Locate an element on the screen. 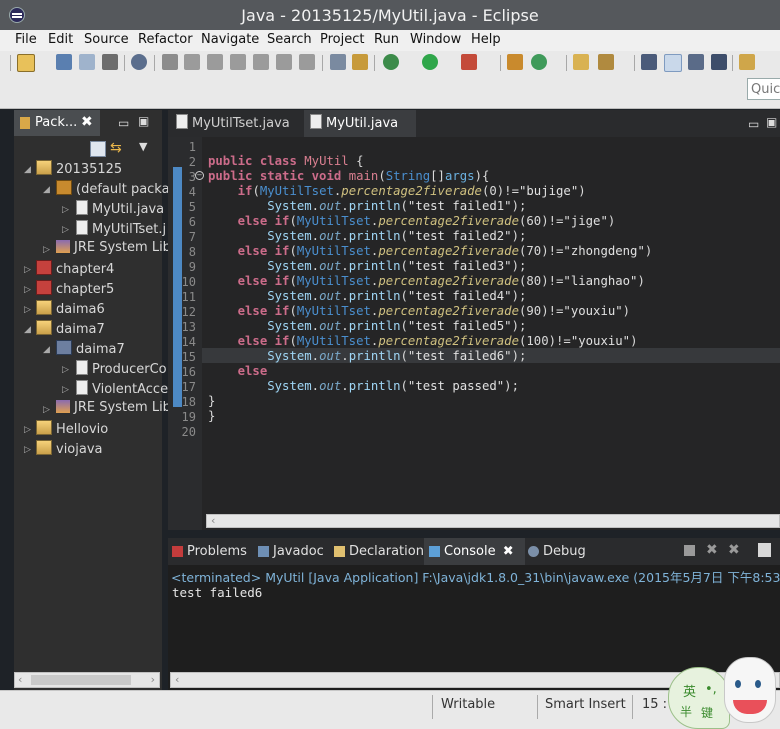  ime-punct-icon: •, is located at coordinates (711, 689).